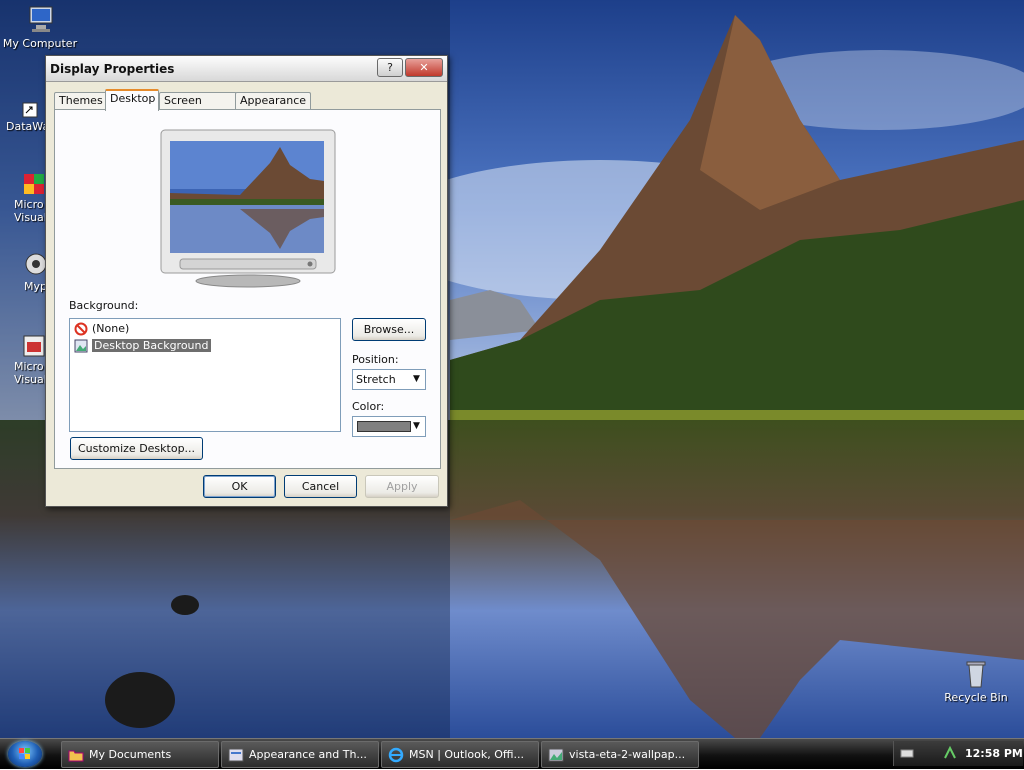 The width and height of the screenshot is (1024, 770). I want to click on keyboard-icon, so click(907, 754).